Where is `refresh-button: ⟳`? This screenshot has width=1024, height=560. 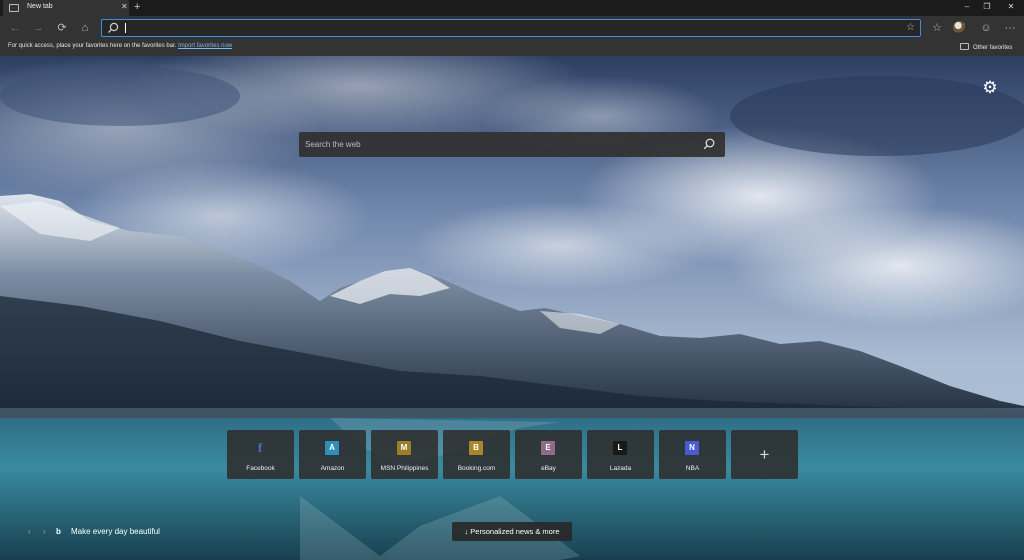
refresh-button: ⟳ is located at coordinates (62, 28).